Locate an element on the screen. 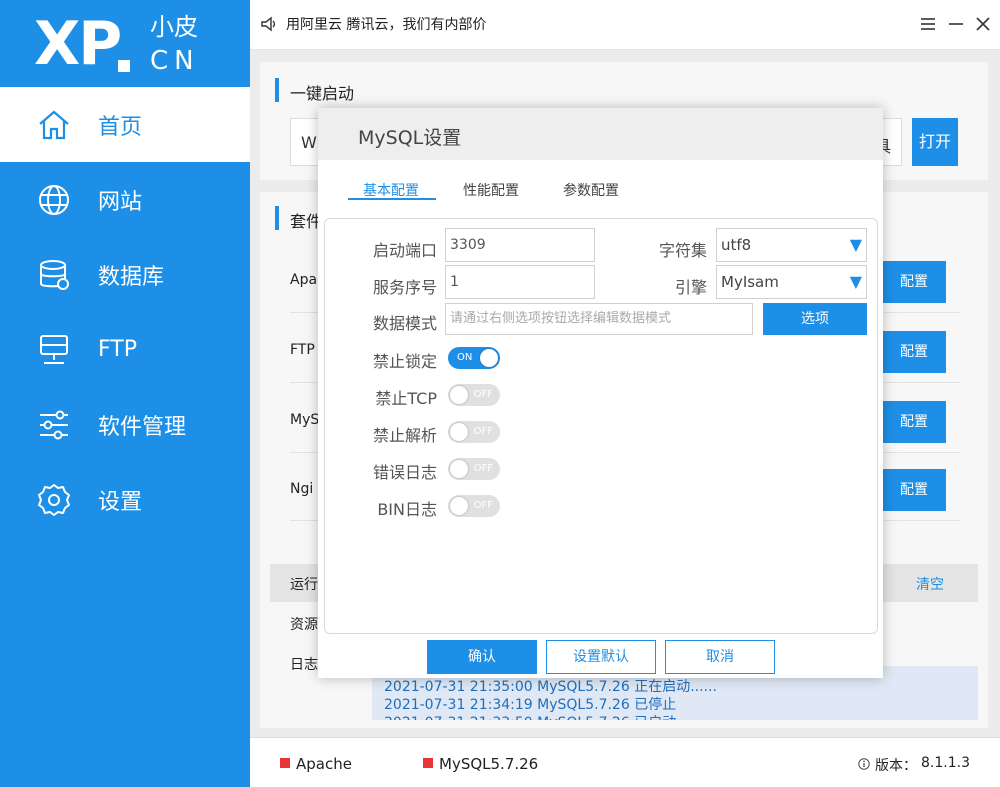  home-icon is located at coordinates (54, 124).